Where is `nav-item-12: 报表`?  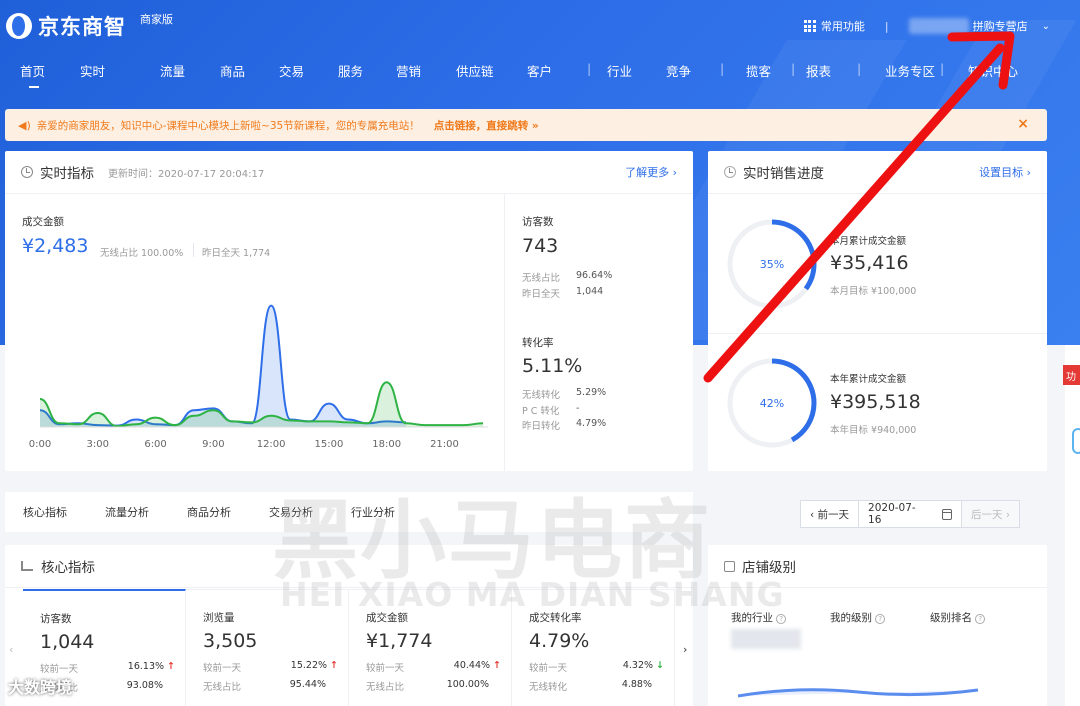 nav-item-12: 报表 is located at coordinates (818, 70).